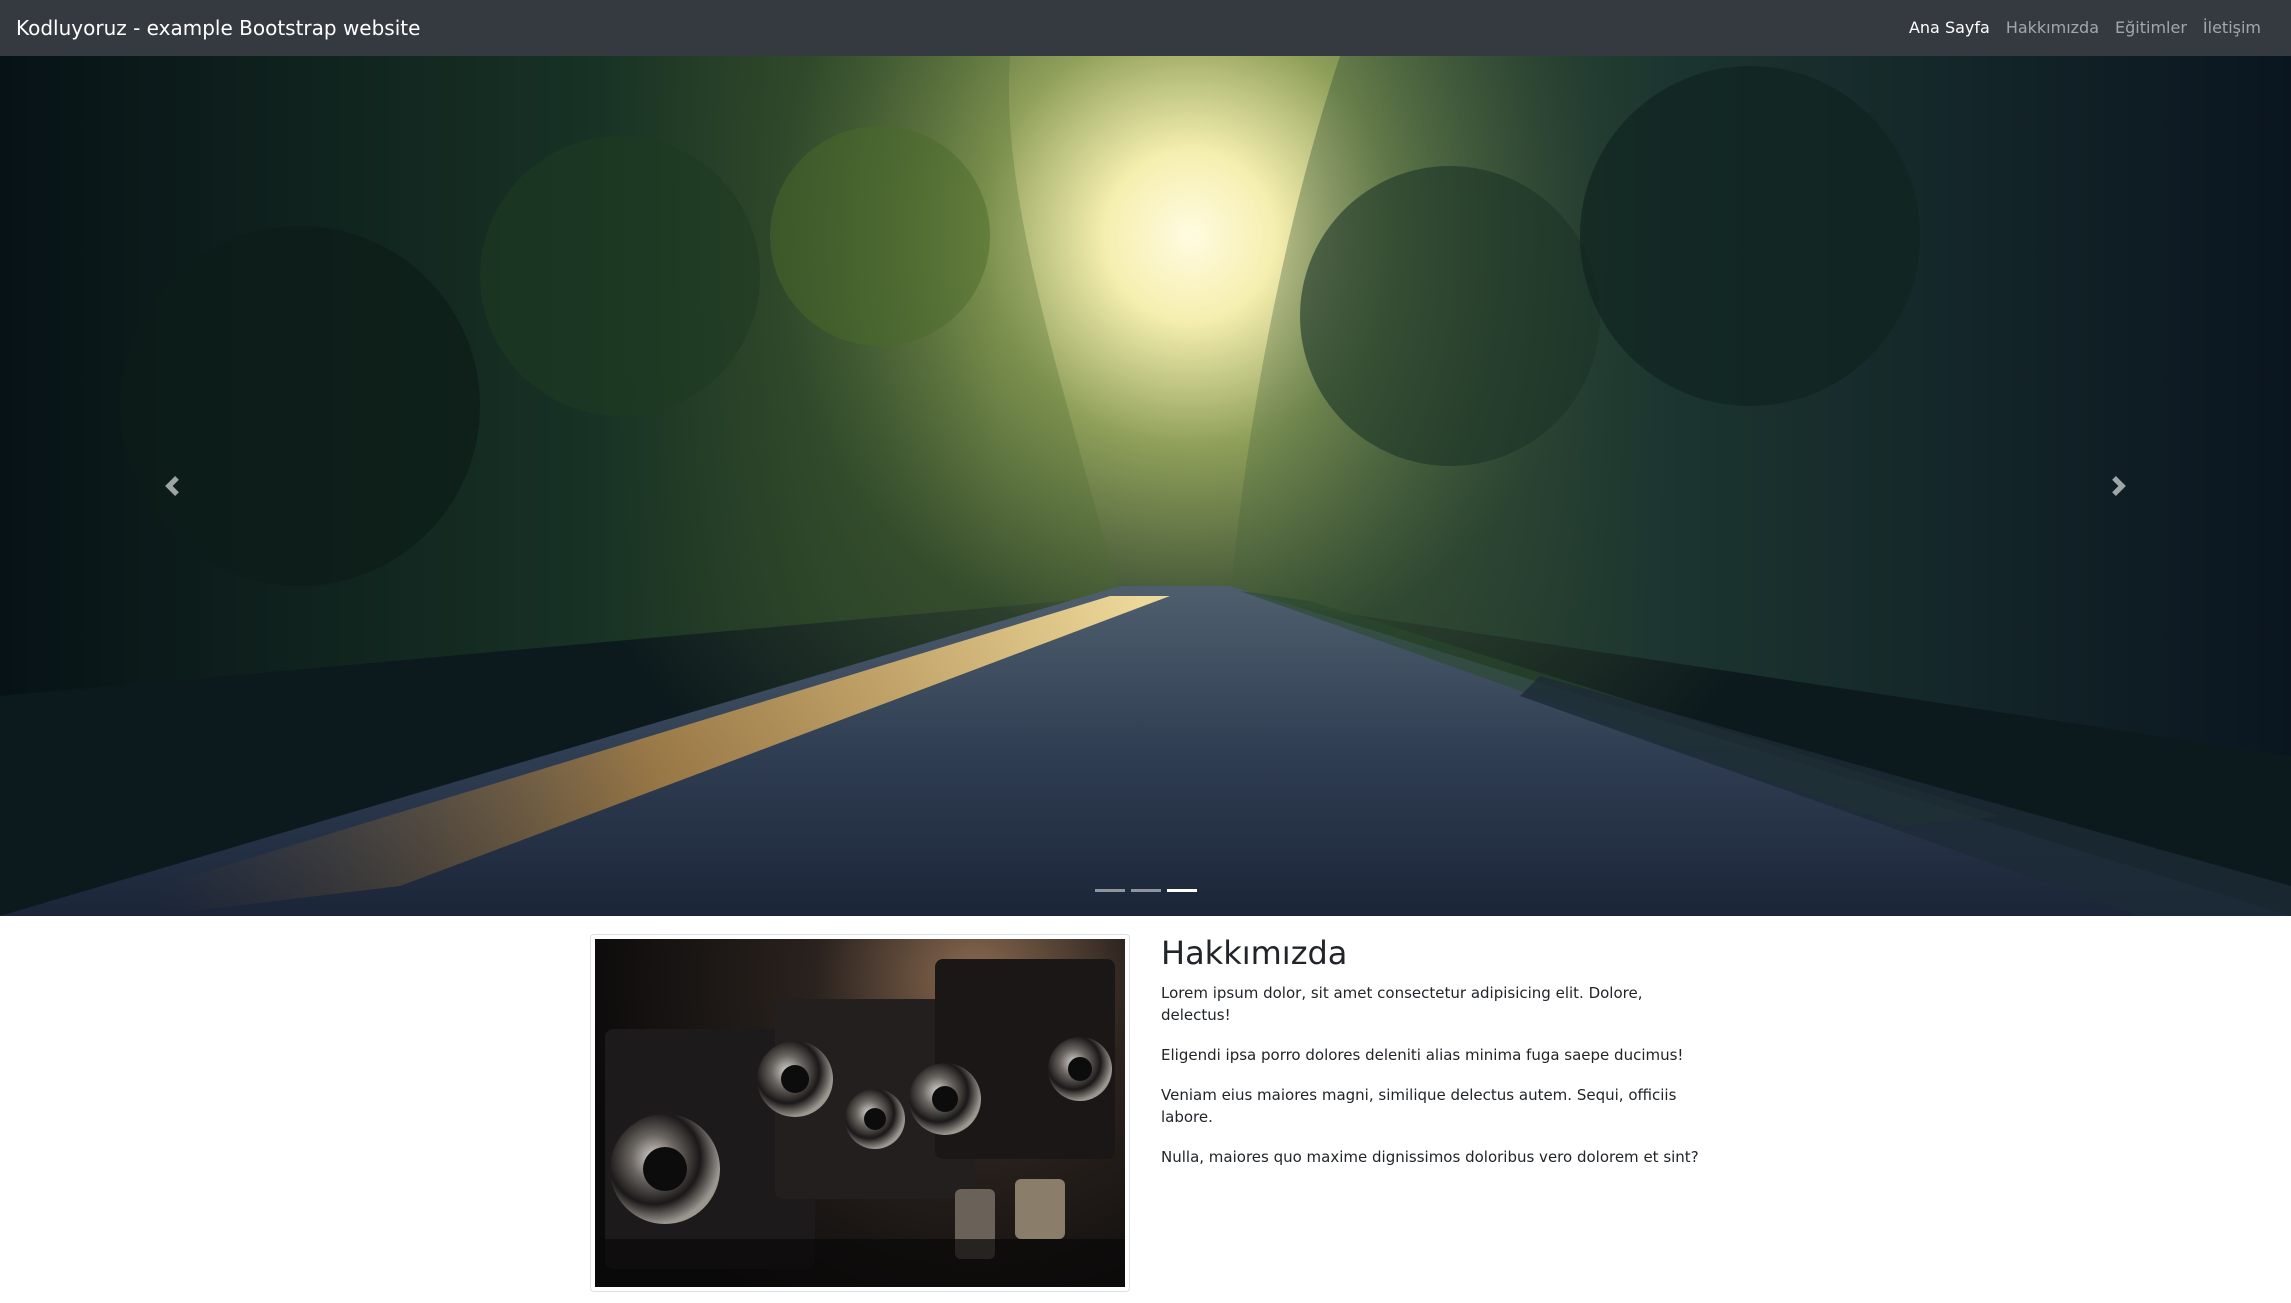  I want to click on chevron-left-icon, so click(172, 486).